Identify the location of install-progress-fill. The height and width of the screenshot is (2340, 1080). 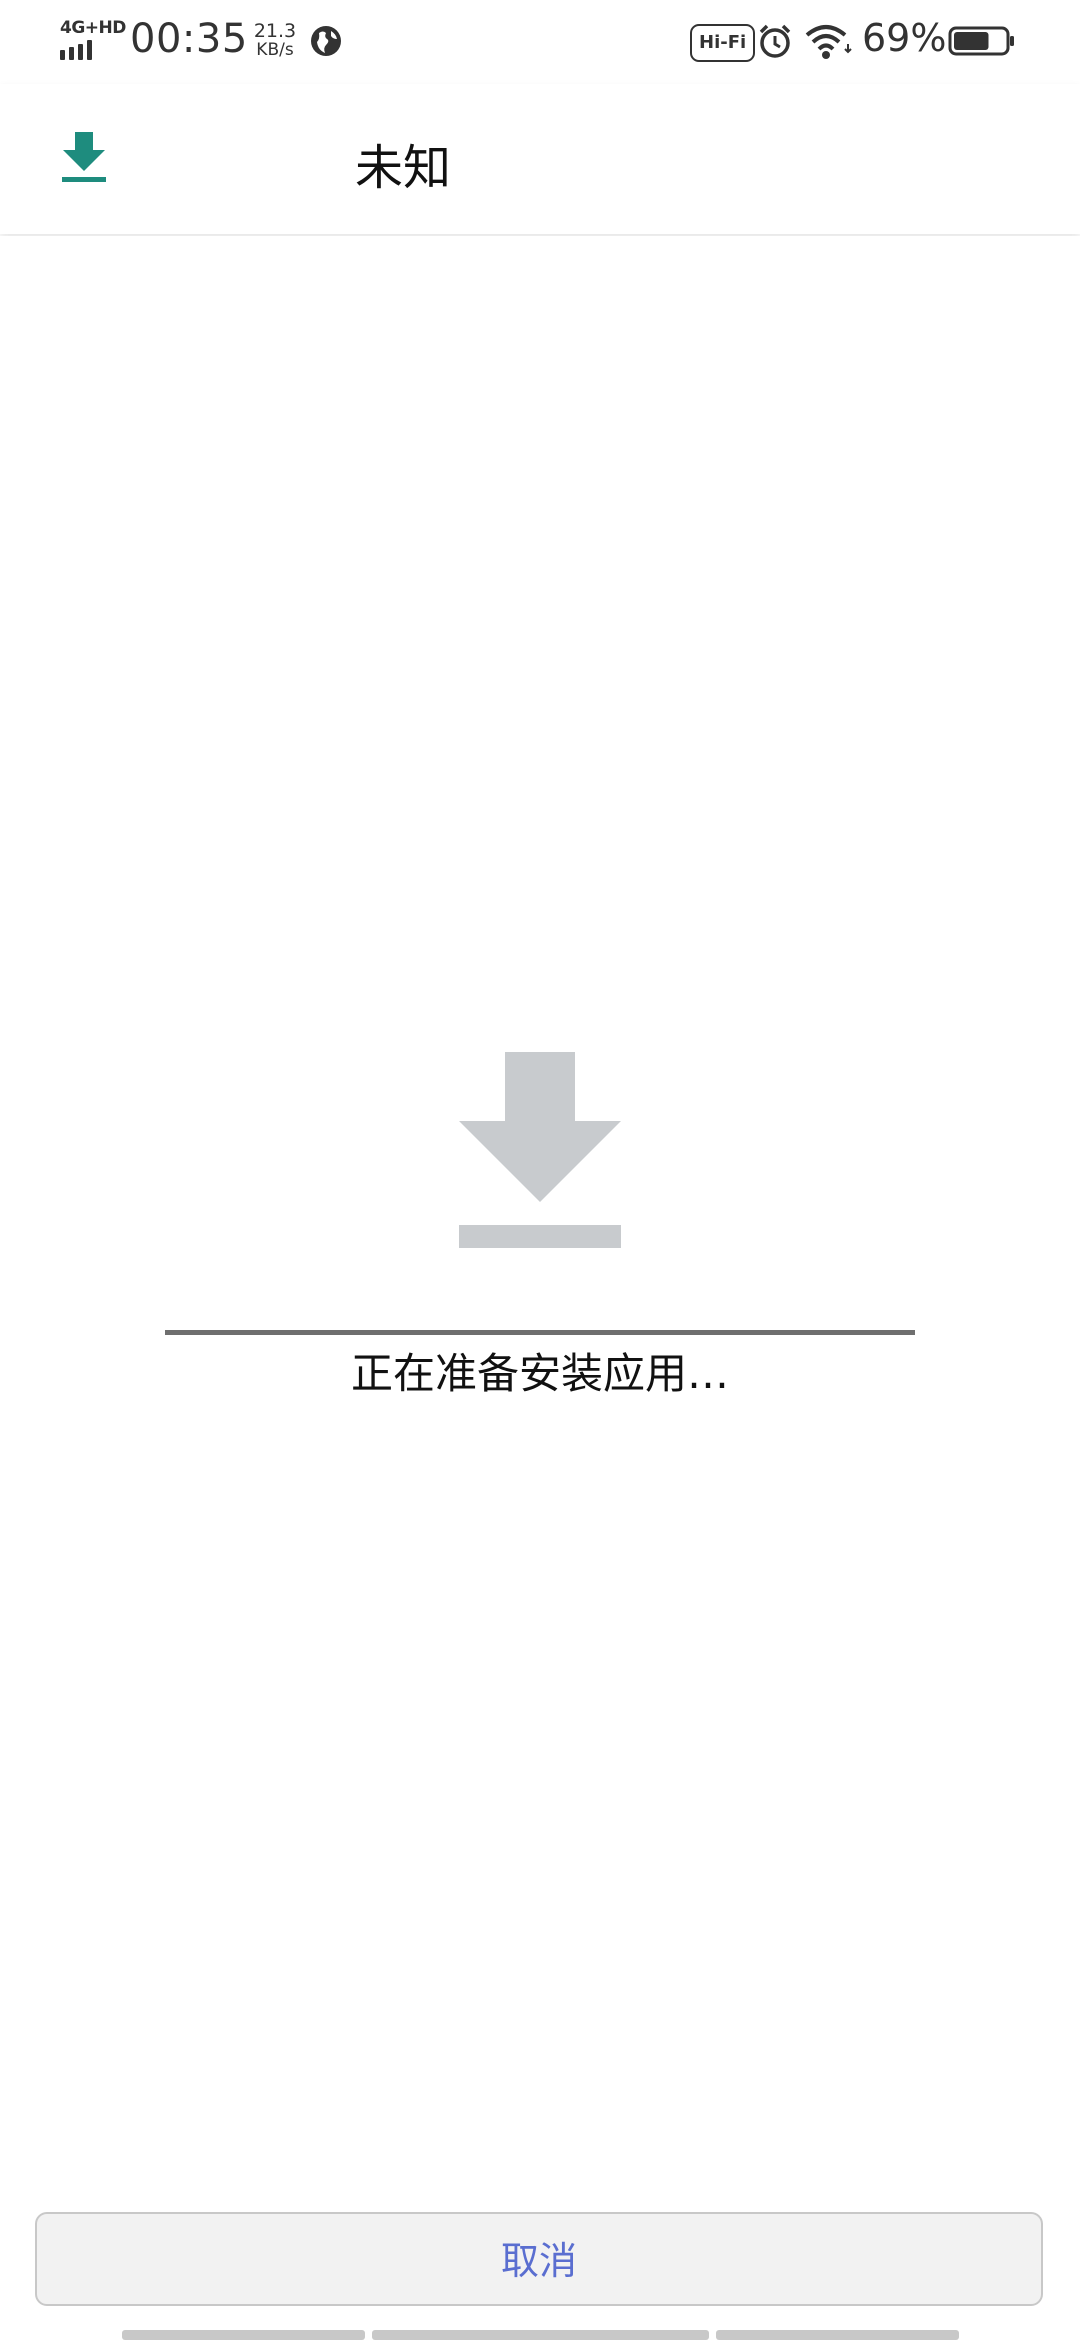
(540, 1332).